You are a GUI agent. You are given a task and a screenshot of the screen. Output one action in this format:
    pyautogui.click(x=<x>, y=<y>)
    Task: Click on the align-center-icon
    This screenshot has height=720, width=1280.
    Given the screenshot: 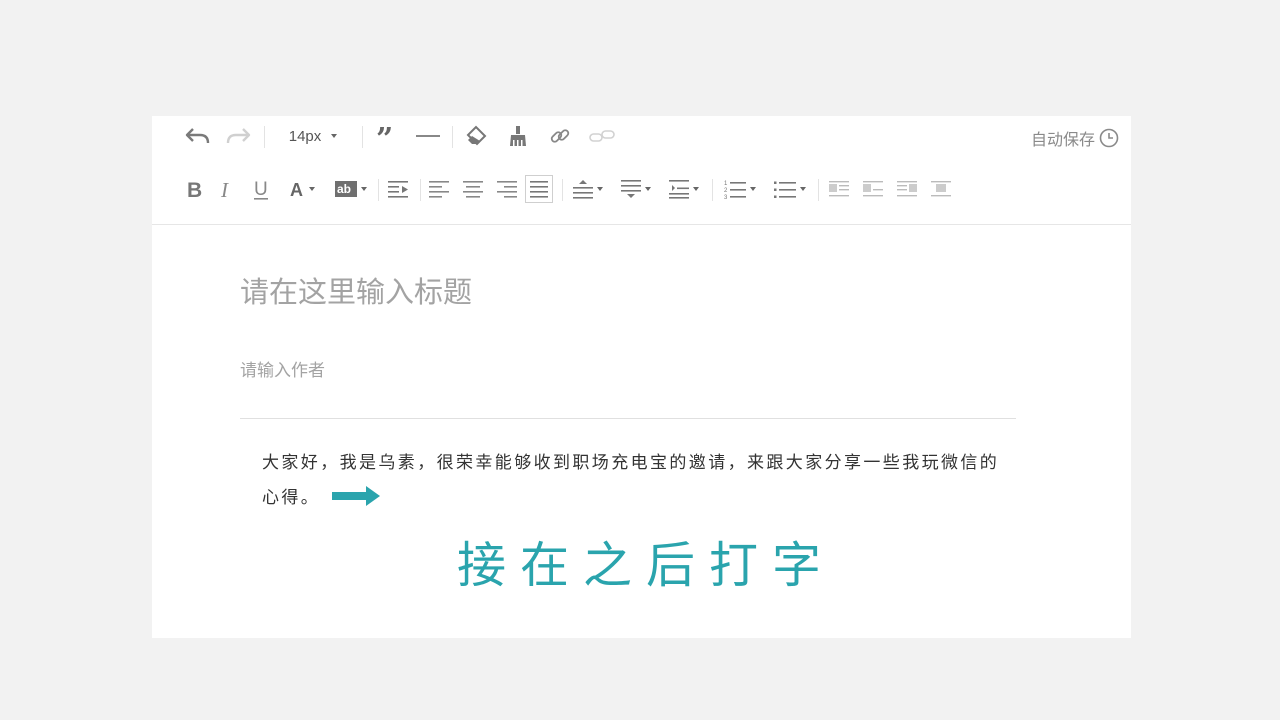 What is the action you would take?
    pyautogui.click(x=473, y=189)
    